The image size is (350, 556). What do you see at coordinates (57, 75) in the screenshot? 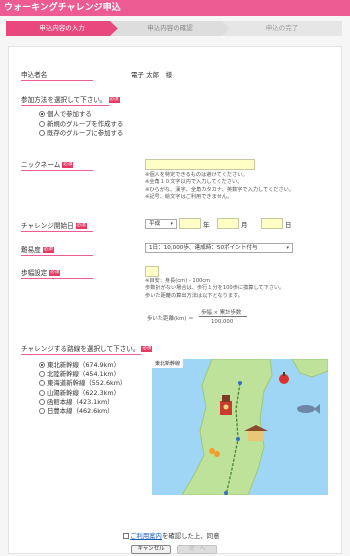
I see `applicant-label: 申込者名` at bounding box center [57, 75].